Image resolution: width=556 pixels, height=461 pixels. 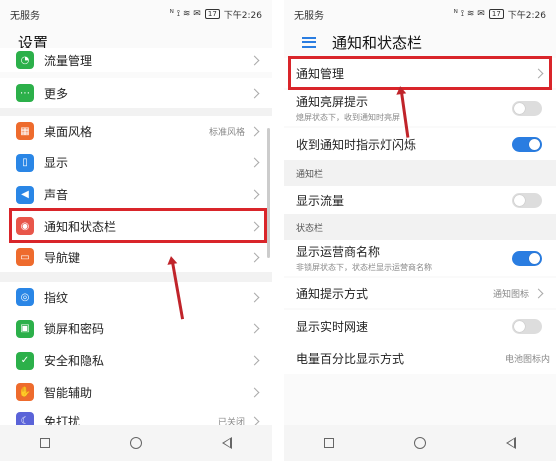 What do you see at coordinates (136, 93) in the screenshot?
I see `settings-item-more: ⋯ 更多` at bounding box center [136, 93].